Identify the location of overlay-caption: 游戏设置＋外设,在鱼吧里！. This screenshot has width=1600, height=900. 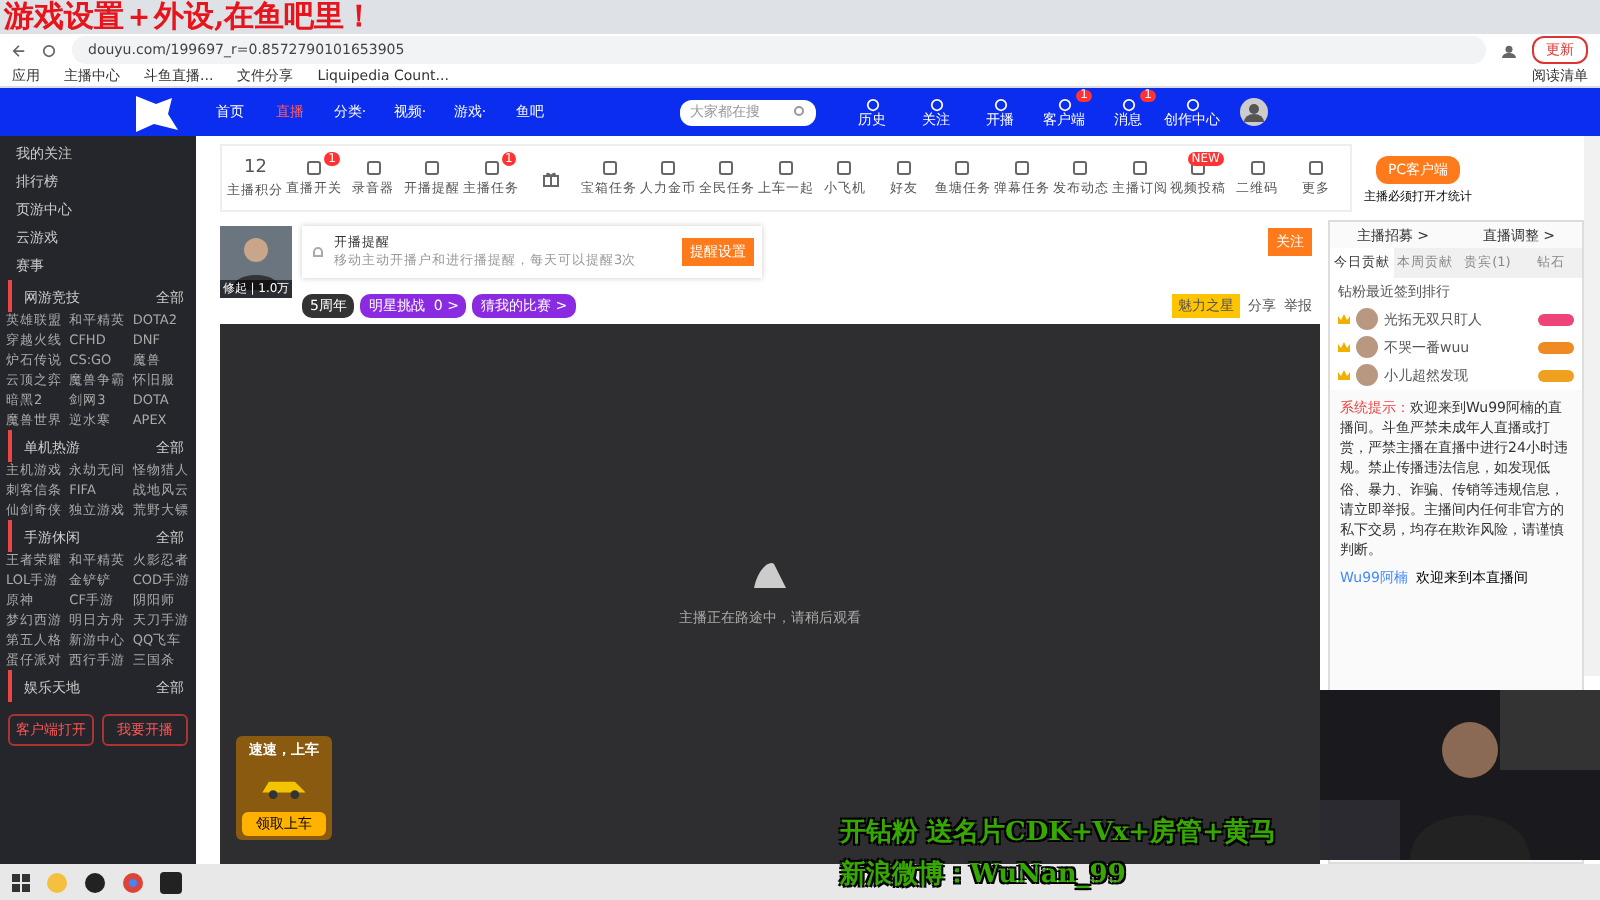
(189, 17).